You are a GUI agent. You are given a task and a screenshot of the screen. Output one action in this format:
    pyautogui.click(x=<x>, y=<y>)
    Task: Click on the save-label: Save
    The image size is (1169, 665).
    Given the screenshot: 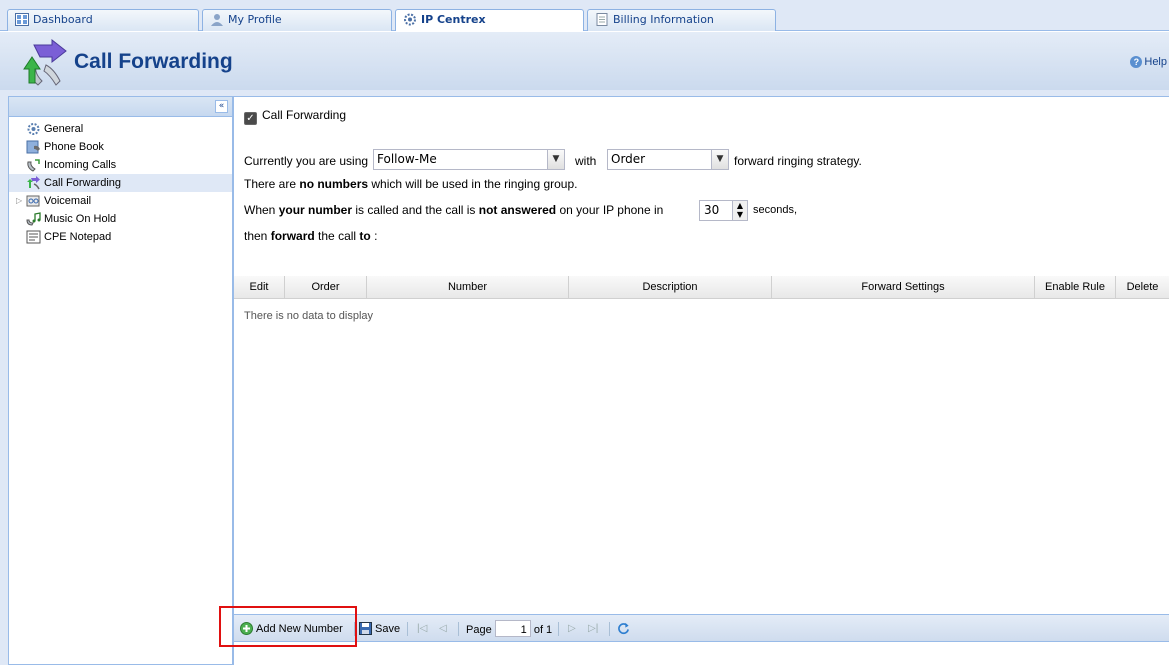 What is the action you would take?
    pyautogui.click(x=388, y=629)
    